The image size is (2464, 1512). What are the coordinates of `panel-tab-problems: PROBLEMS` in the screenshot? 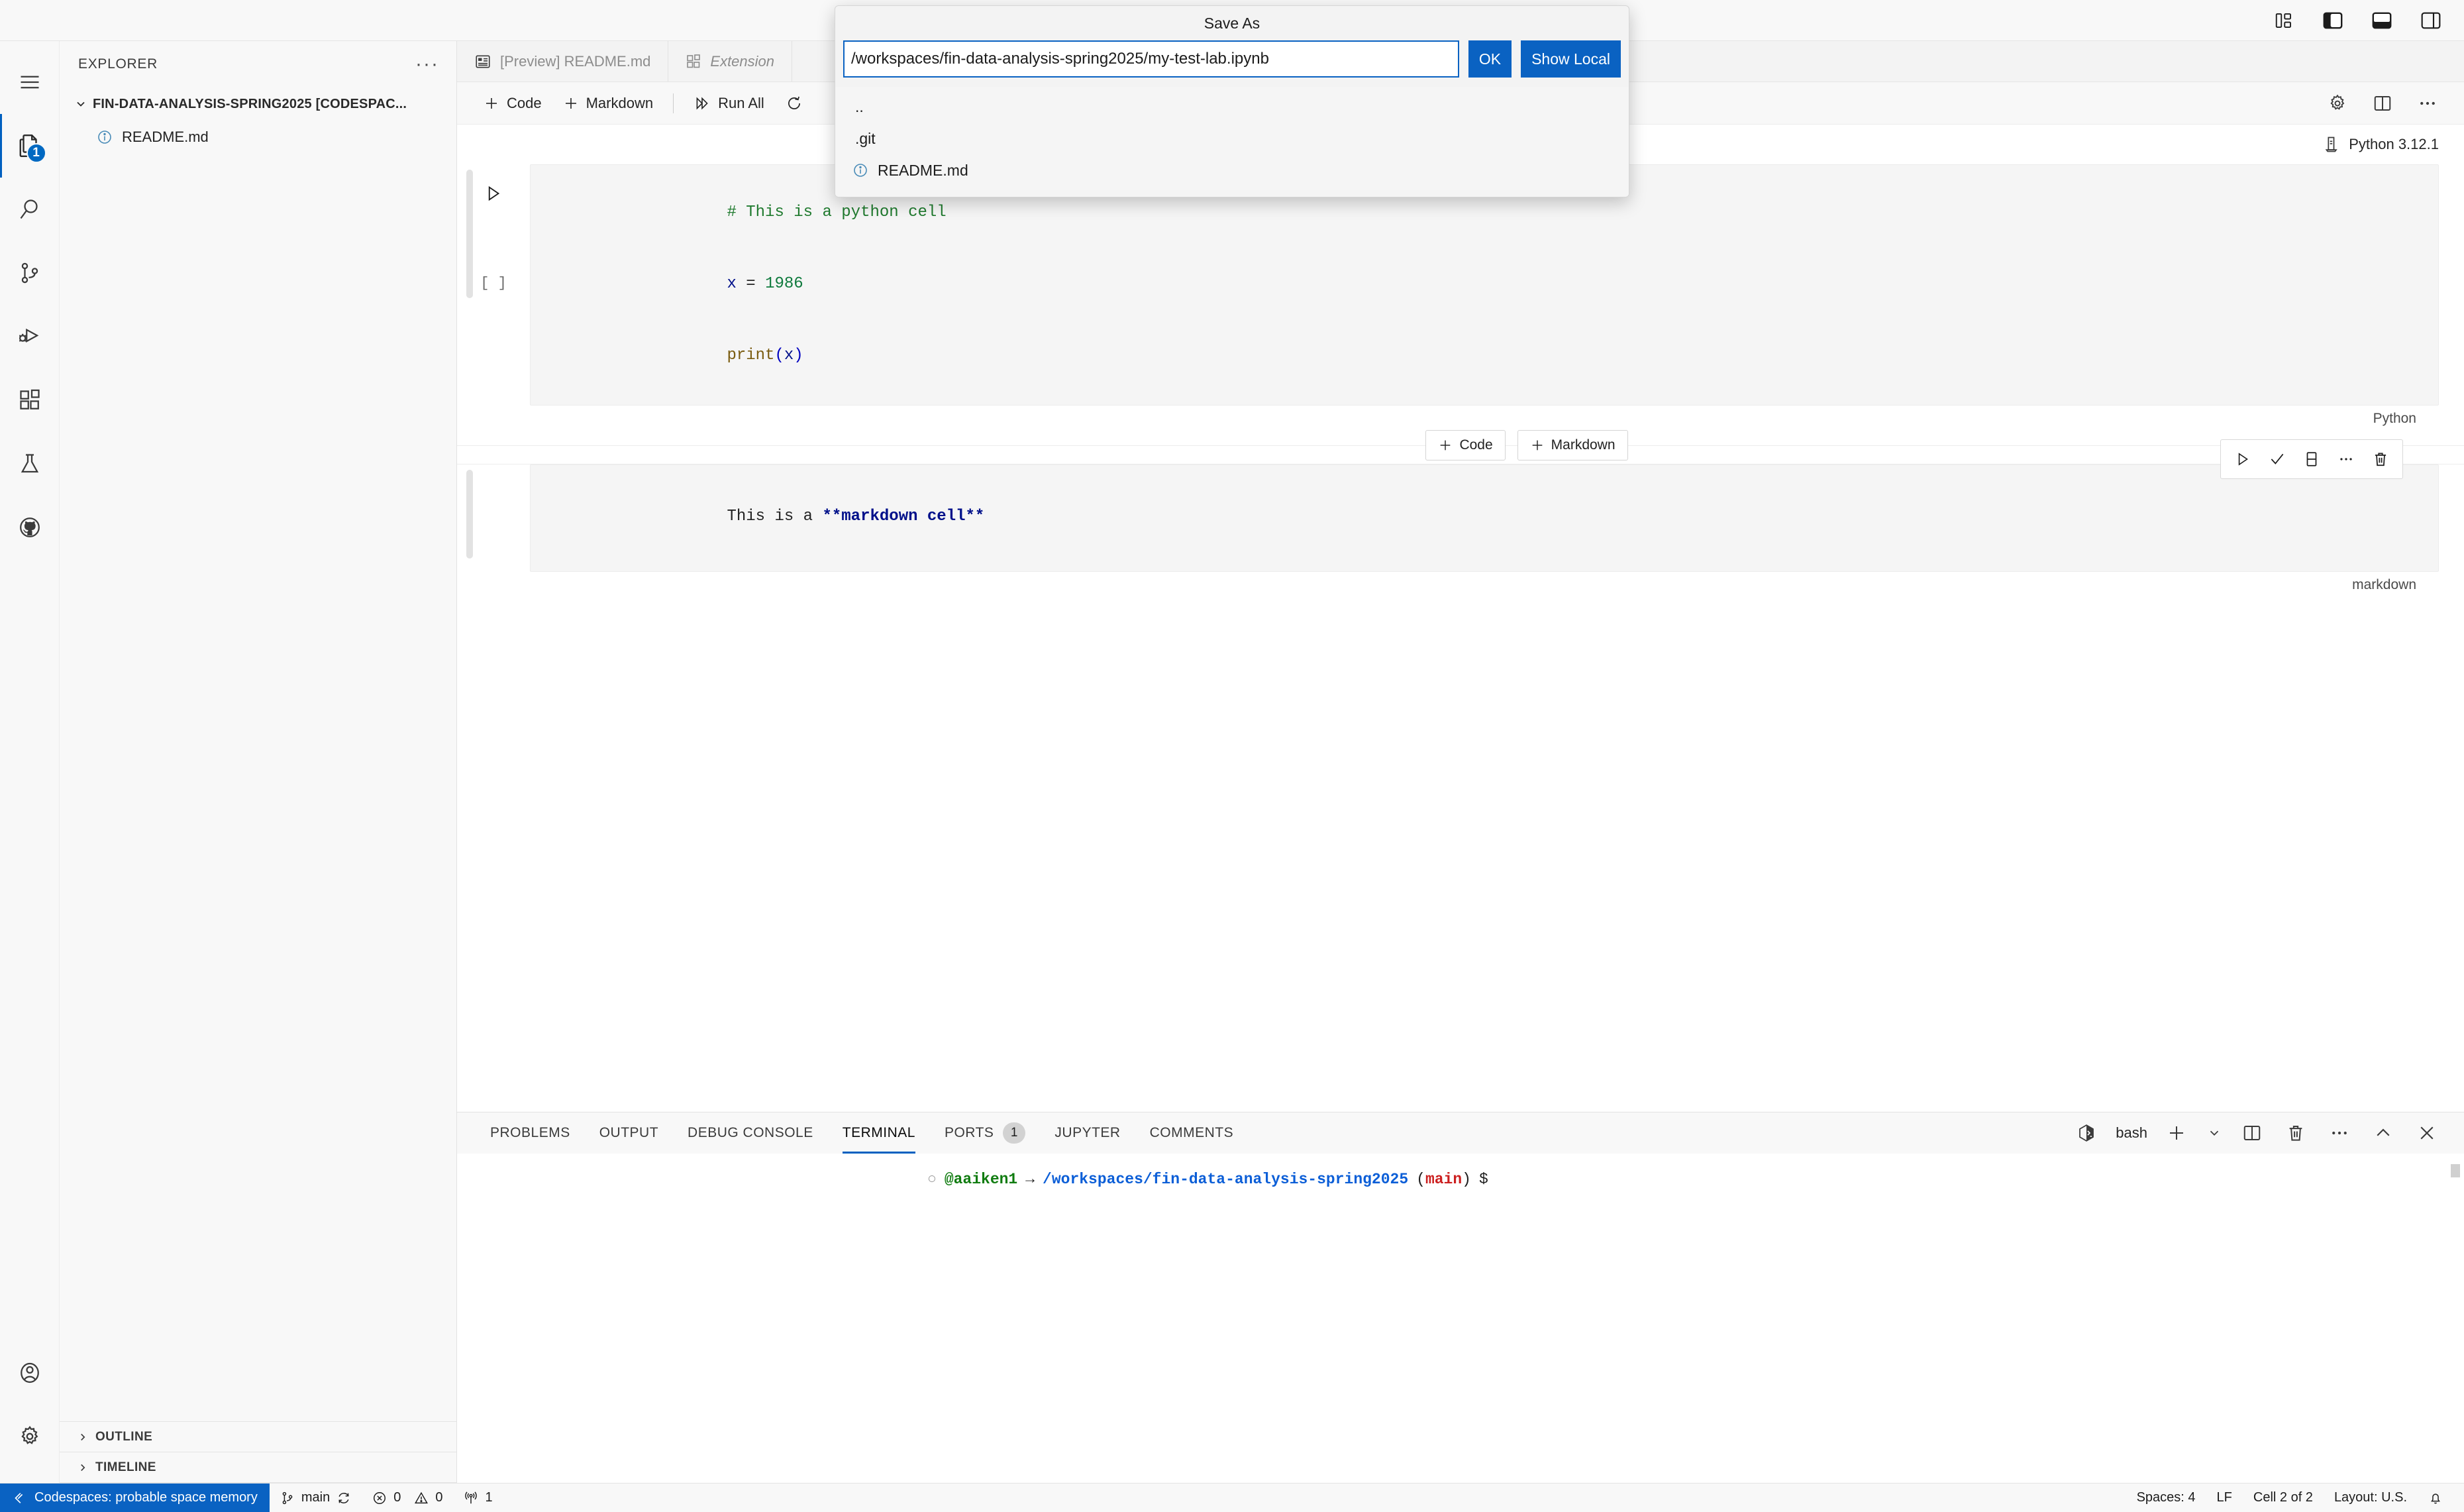 It's located at (530, 1133).